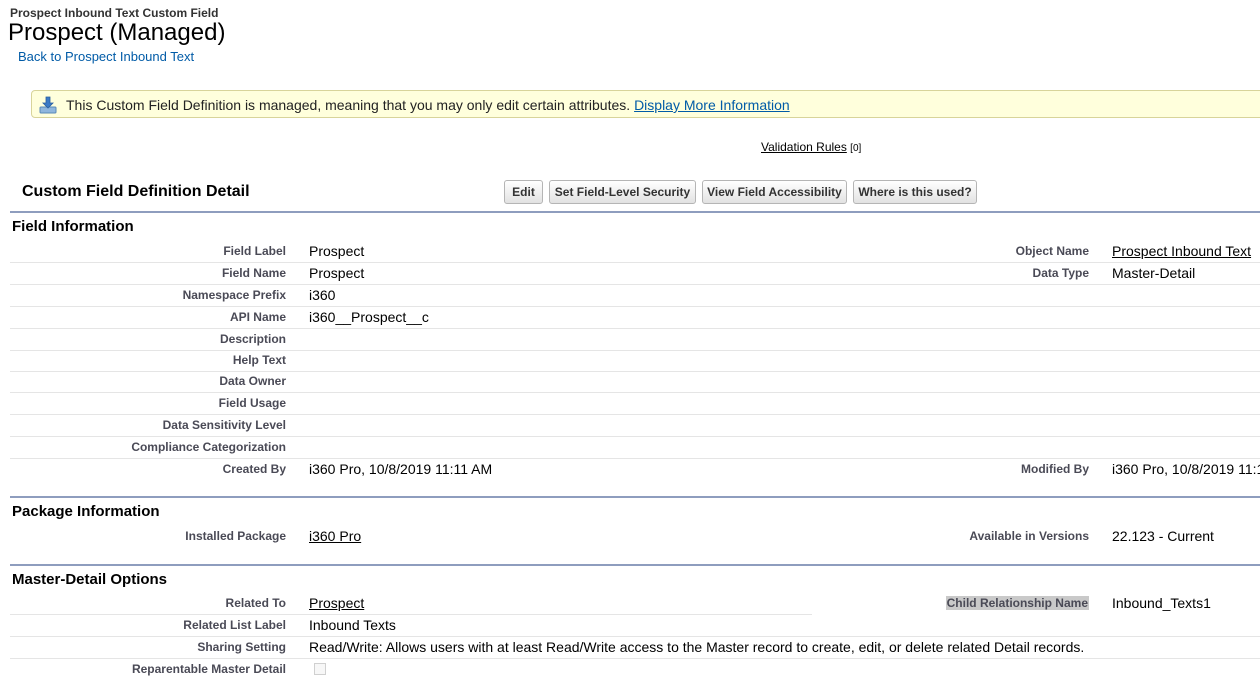 The width and height of the screenshot is (1260, 687). I want to click on created-by-label: Created By, so click(254, 469).